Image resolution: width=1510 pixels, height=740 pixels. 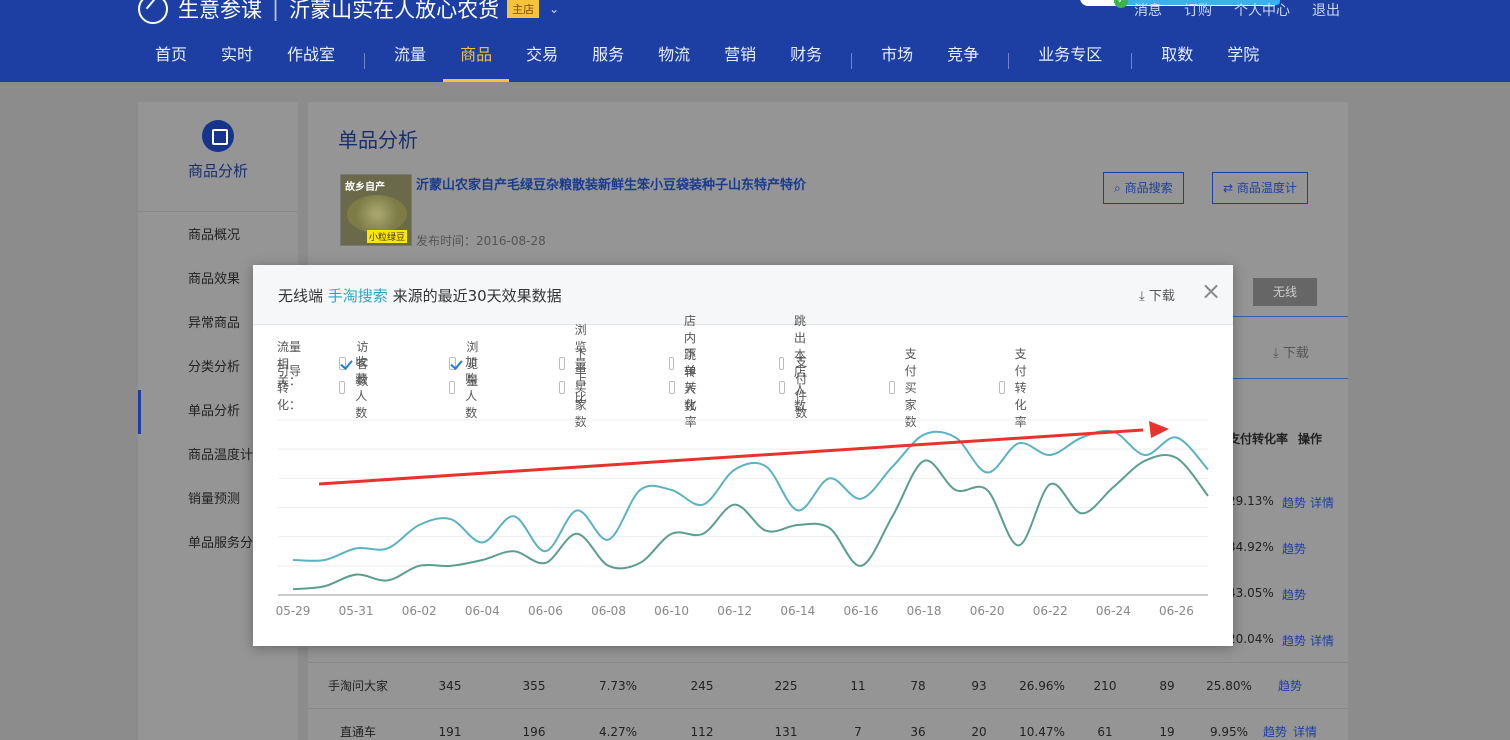 What do you see at coordinates (357, 296) in the screenshot?
I see `modal-title-source: 手淘搜索` at bounding box center [357, 296].